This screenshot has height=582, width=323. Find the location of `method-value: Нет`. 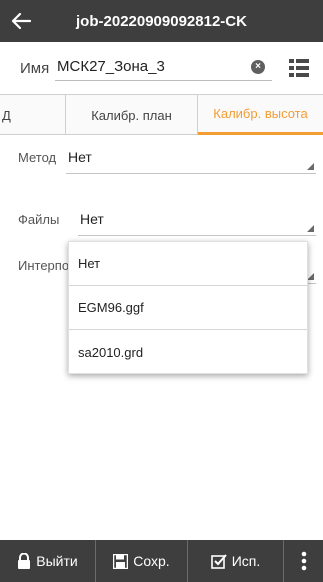

method-value: Нет is located at coordinates (80, 157).